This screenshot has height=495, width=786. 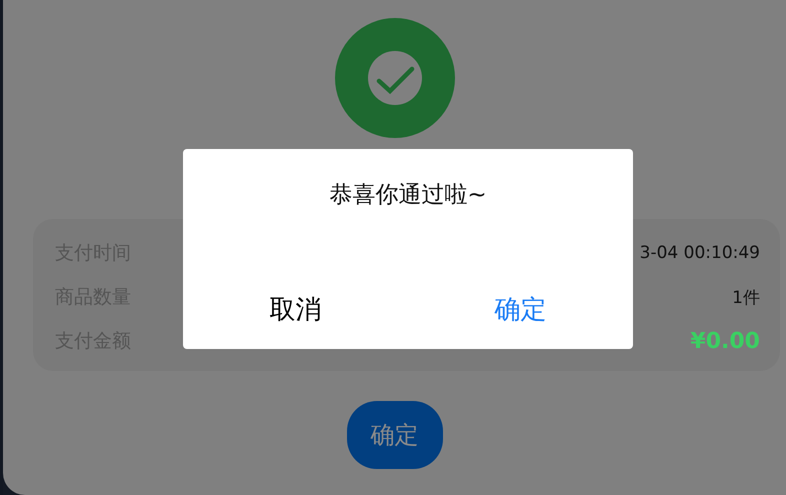 I want to click on detail-value: 3-04 00:10:49, so click(x=700, y=253).